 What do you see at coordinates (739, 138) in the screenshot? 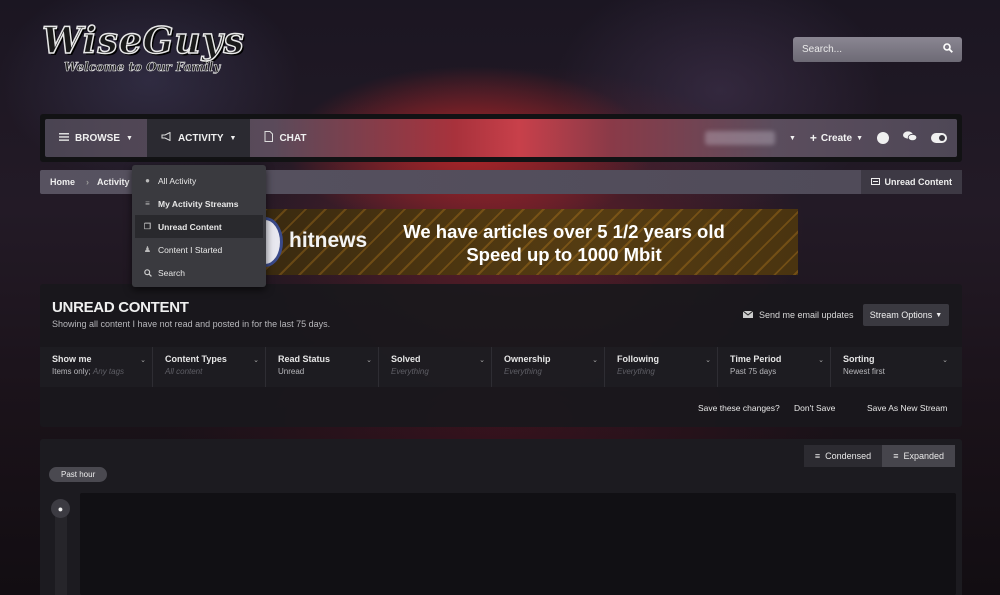
I see `user-menu-redacted` at bounding box center [739, 138].